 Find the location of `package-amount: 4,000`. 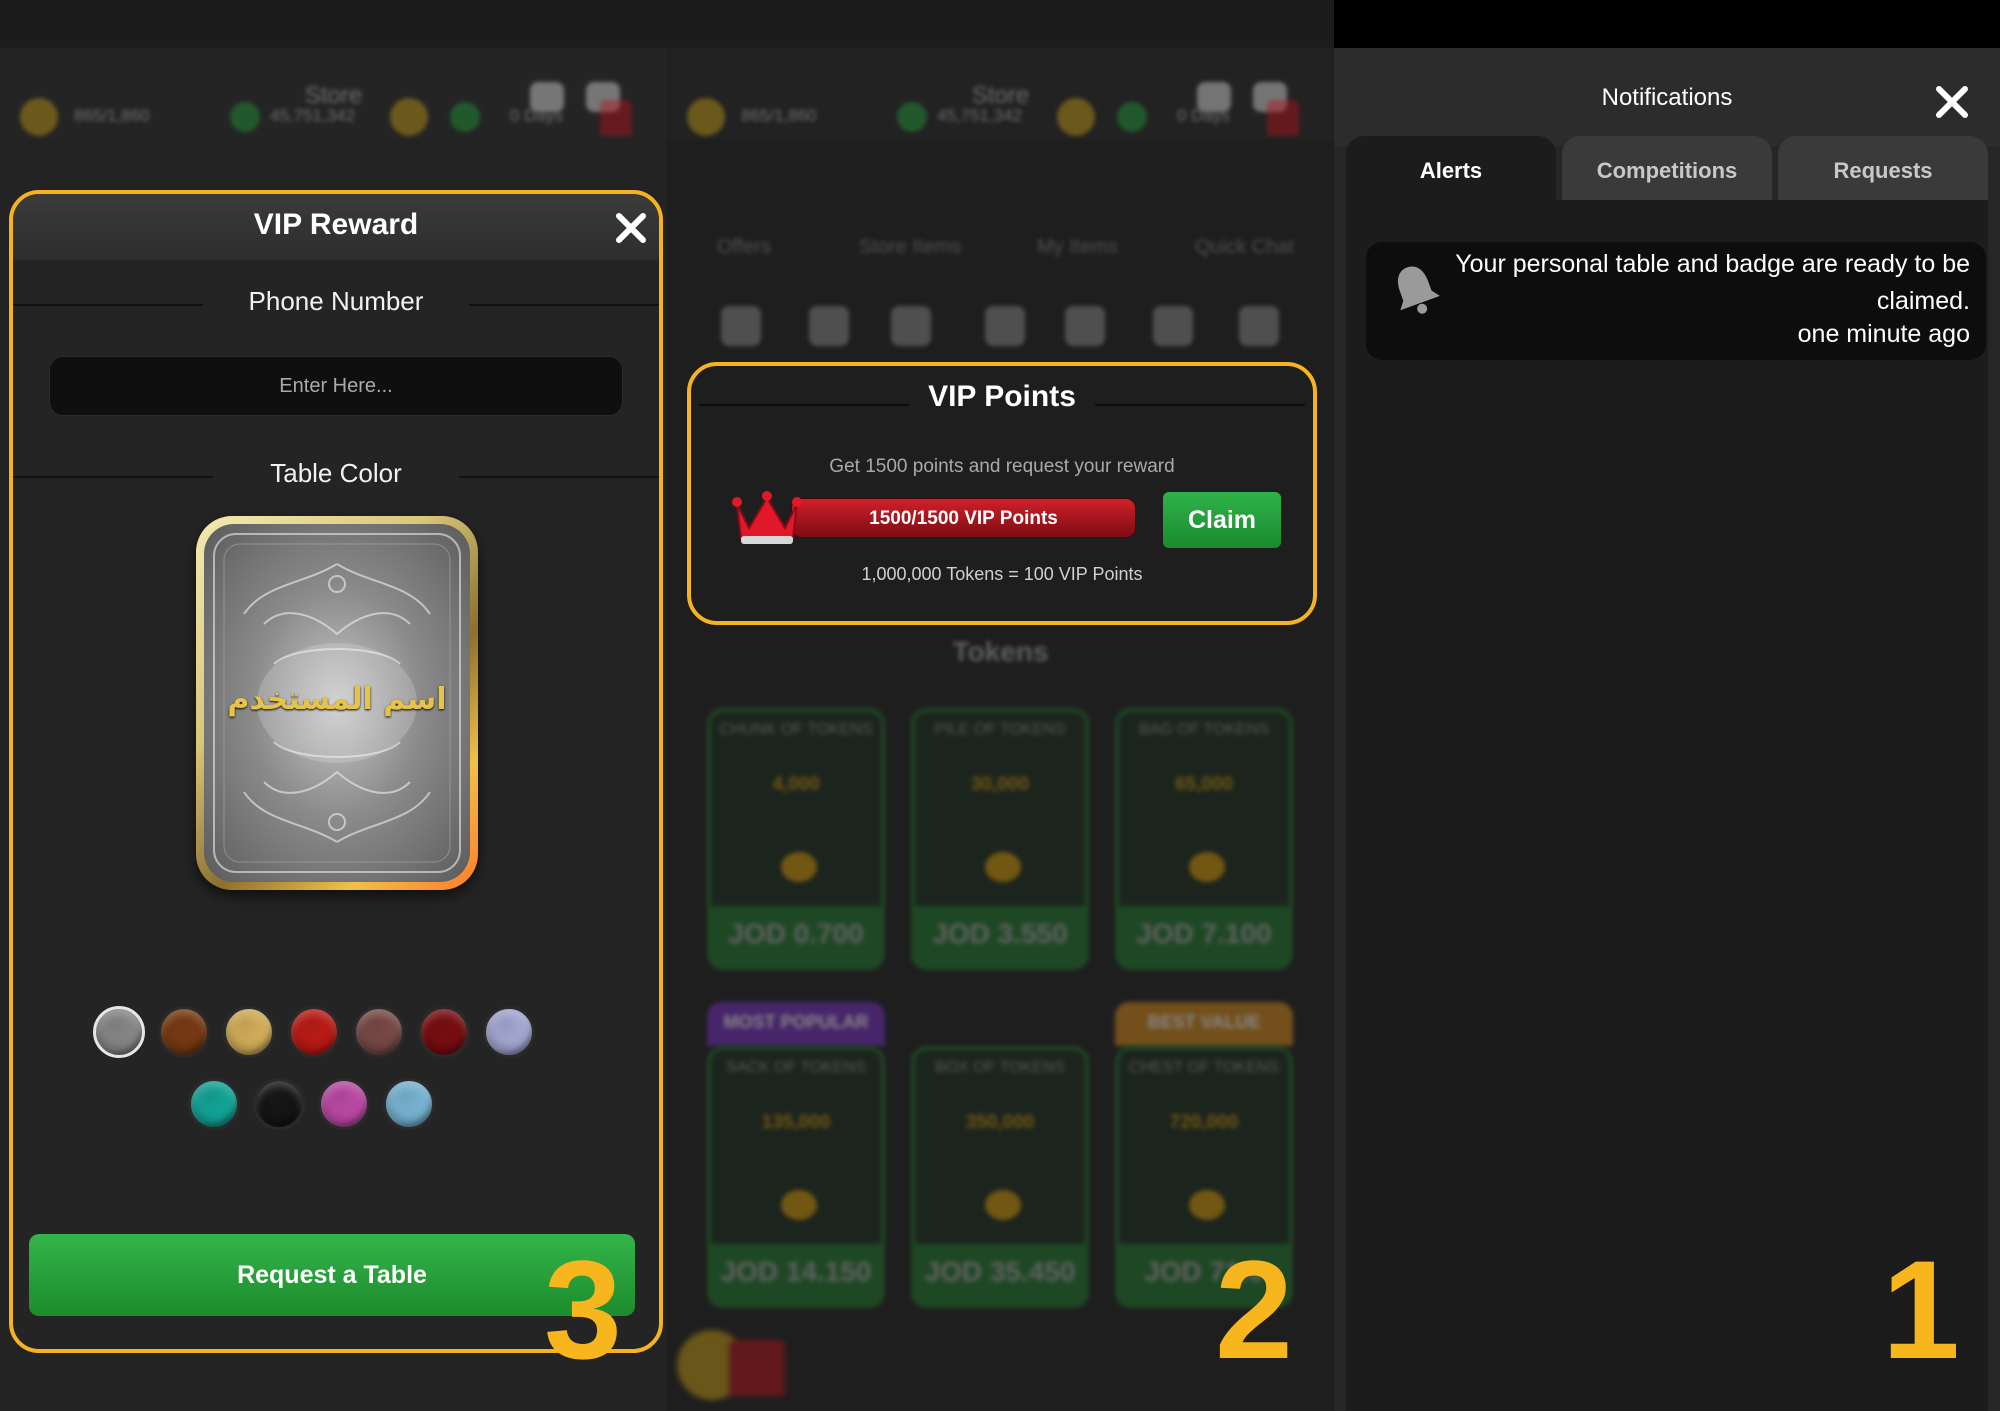

package-amount: 4,000 is located at coordinates (796, 784).